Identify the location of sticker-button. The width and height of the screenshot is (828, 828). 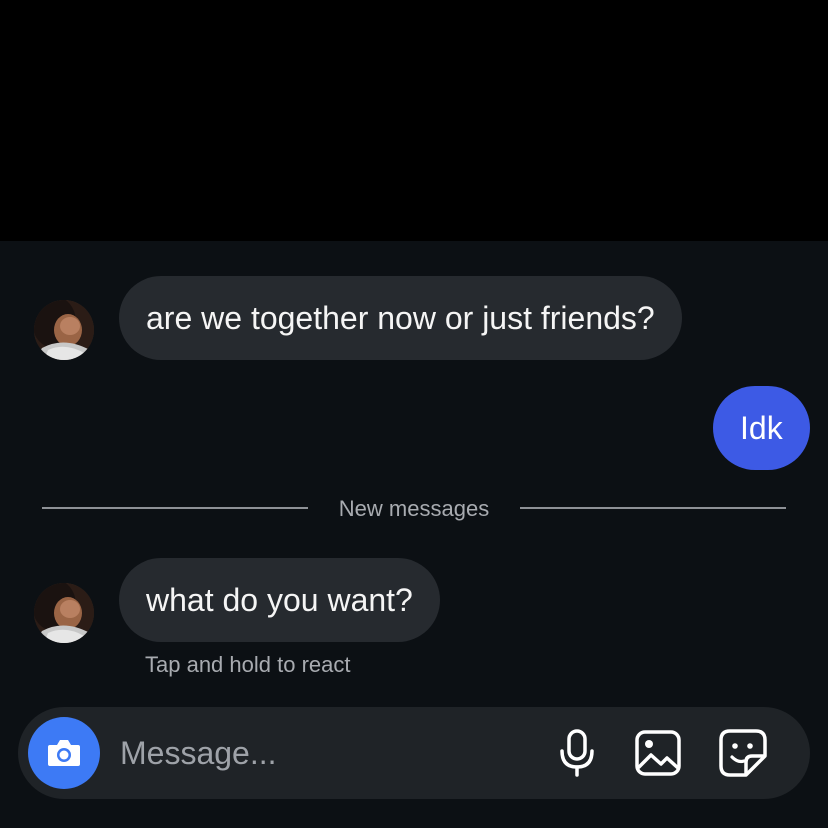
(743, 753).